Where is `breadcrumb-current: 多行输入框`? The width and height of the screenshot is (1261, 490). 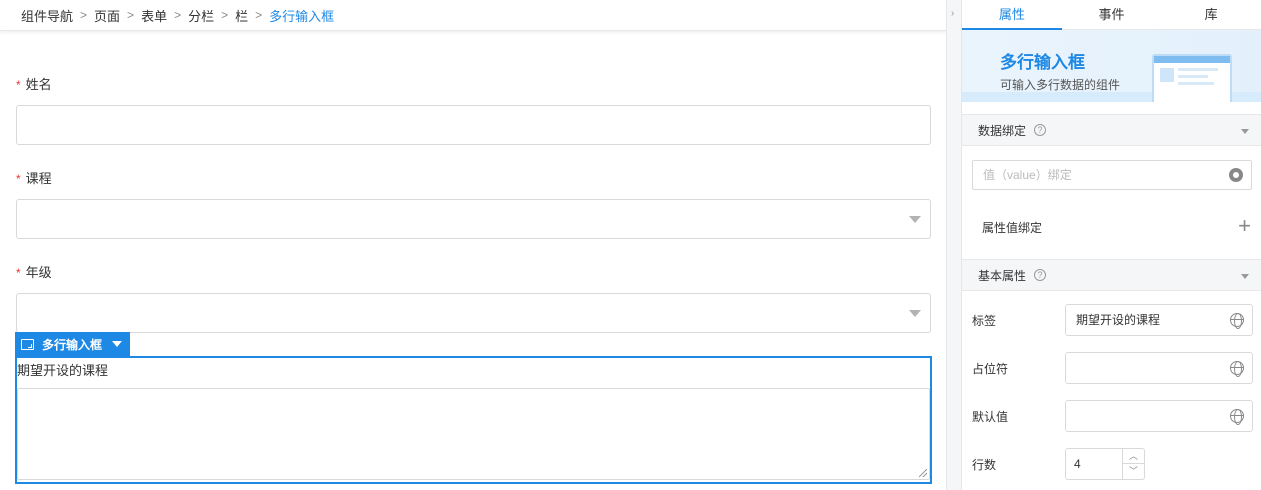
breadcrumb-current: 多行输入框 is located at coordinates (302, 16).